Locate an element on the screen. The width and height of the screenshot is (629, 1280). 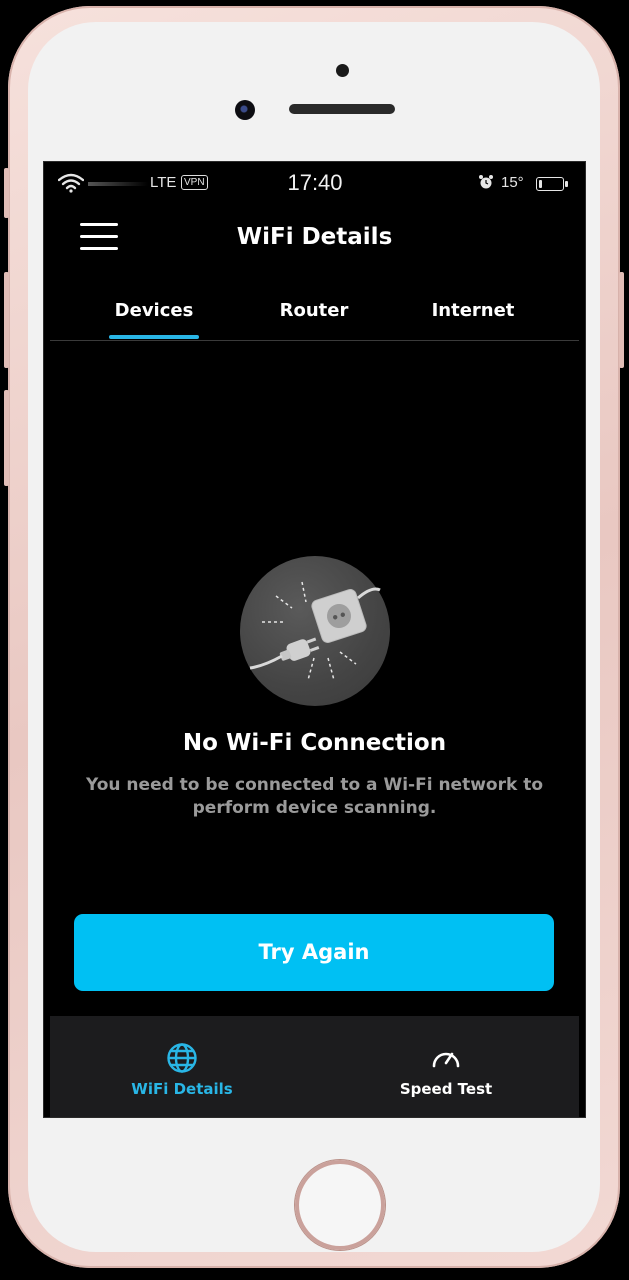
globe-icon is located at coordinates (182, 1058).